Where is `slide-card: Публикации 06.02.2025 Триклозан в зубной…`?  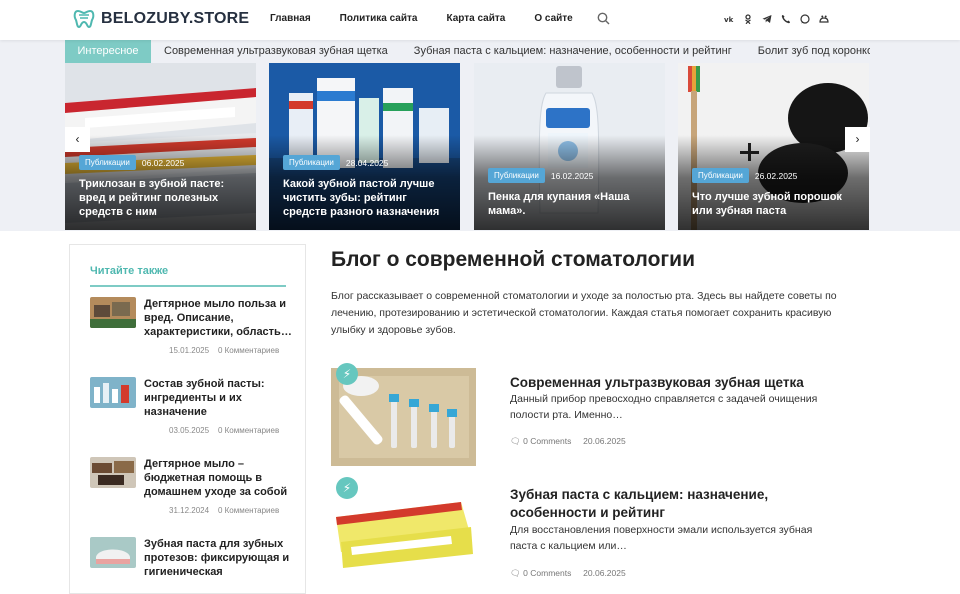
slide-card: Публикации 06.02.2025 Триклозан в зубной… is located at coordinates (160, 146).